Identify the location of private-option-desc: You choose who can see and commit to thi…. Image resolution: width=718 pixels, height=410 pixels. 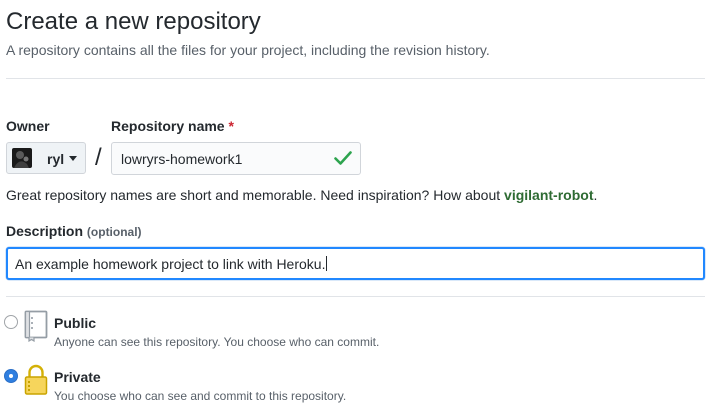
(200, 396).